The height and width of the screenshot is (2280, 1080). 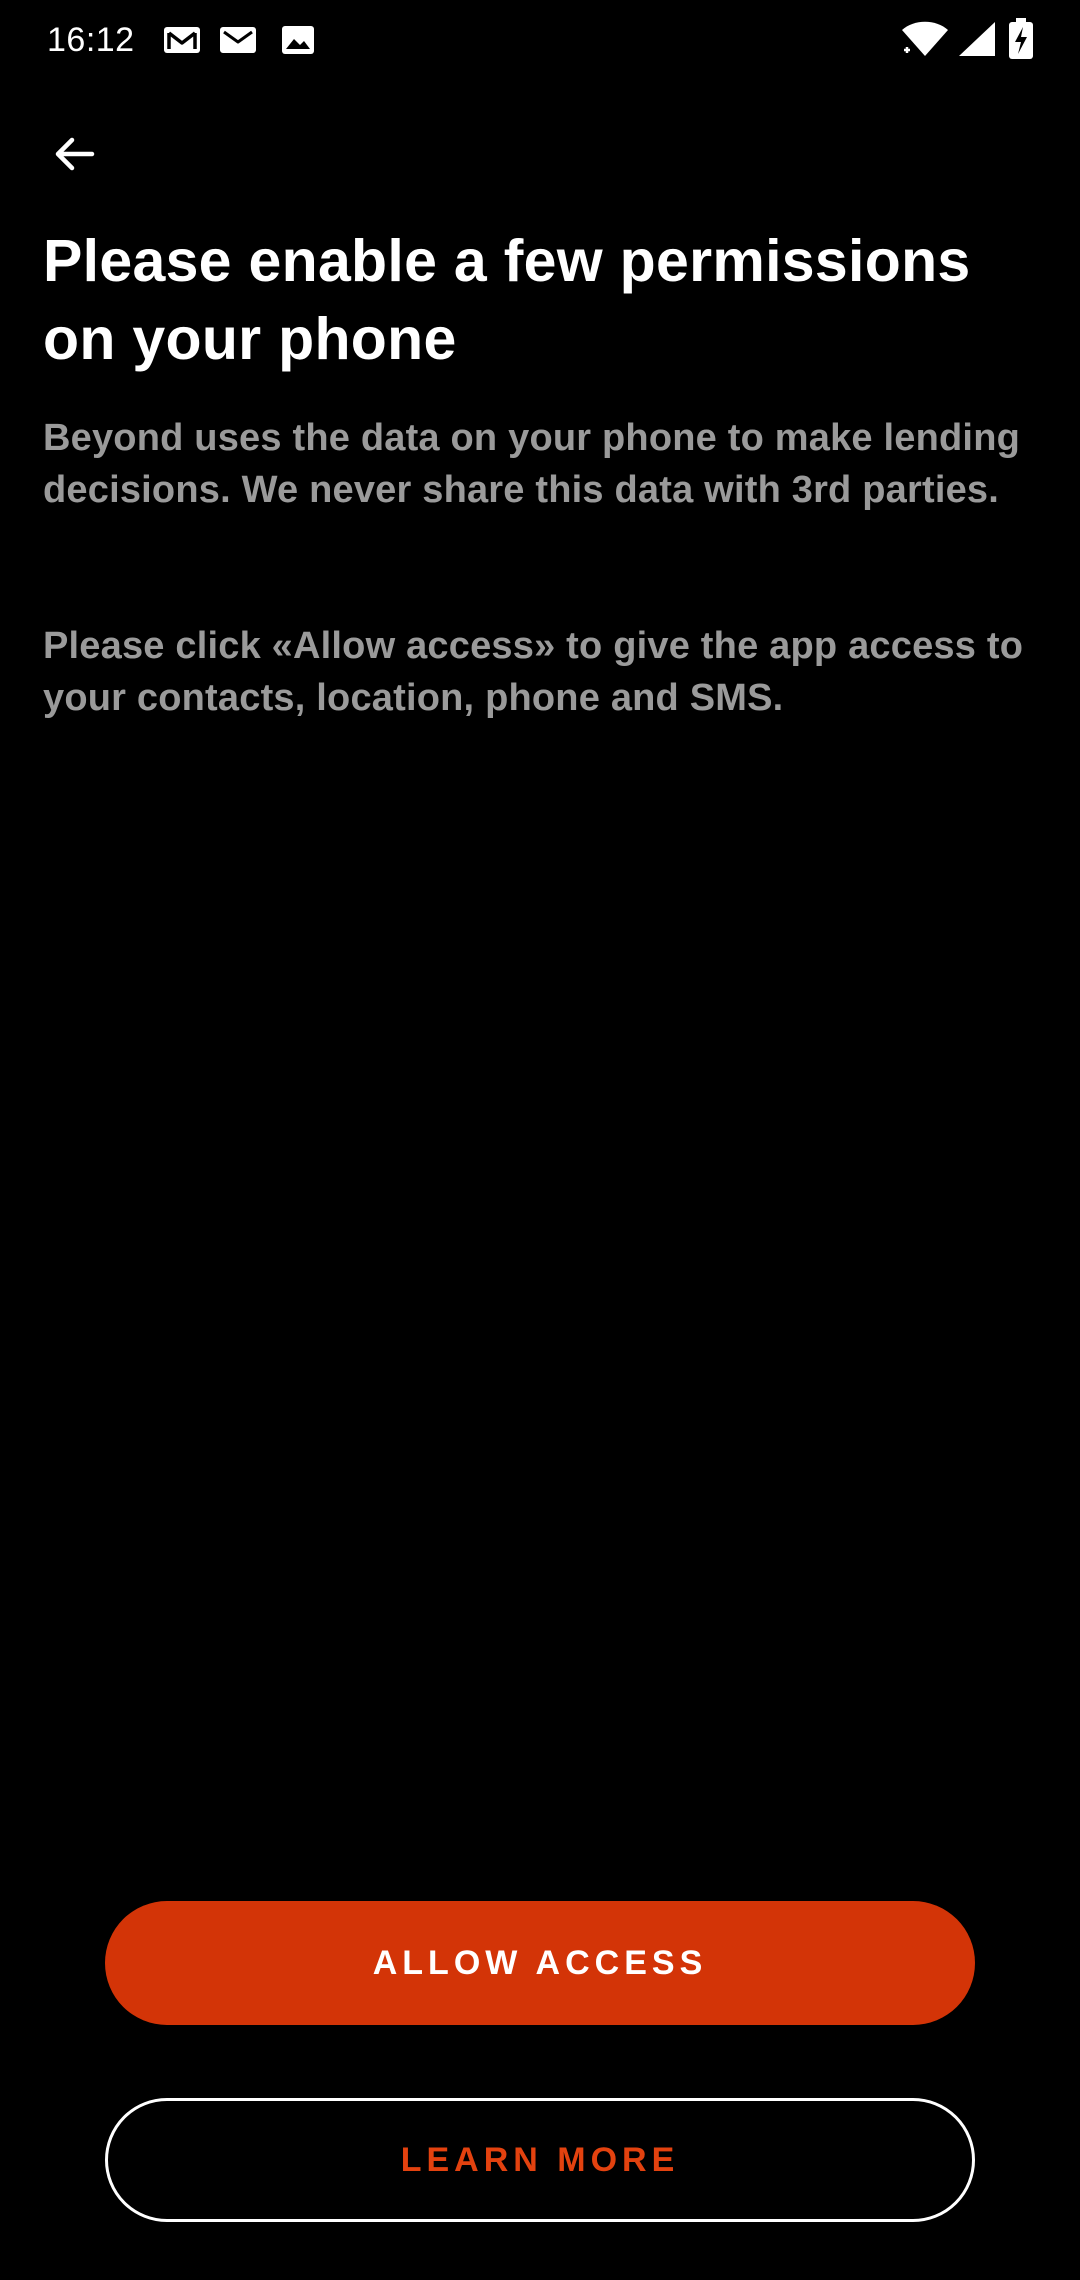 I want to click on battery-charging-icon, so click(x=1021, y=39).